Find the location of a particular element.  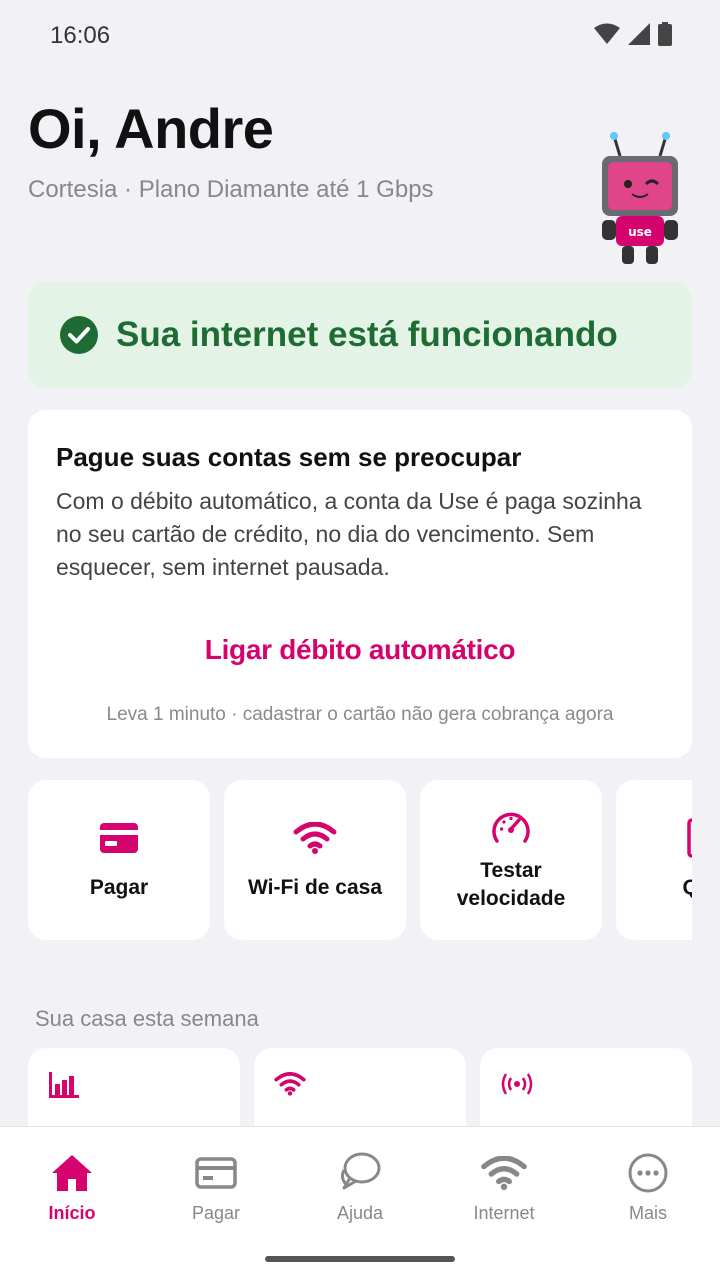

nav-help: Ajuda is located at coordinates (360, 1187).